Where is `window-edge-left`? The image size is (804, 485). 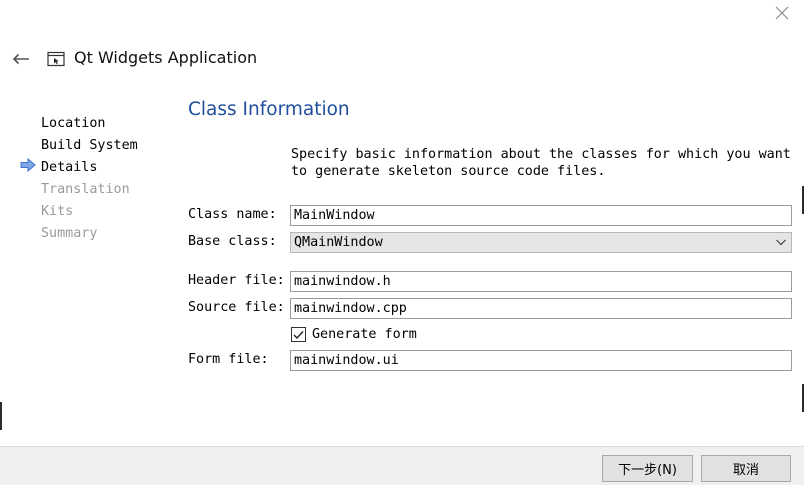 window-edge-left is located at coordinates (1, 416).